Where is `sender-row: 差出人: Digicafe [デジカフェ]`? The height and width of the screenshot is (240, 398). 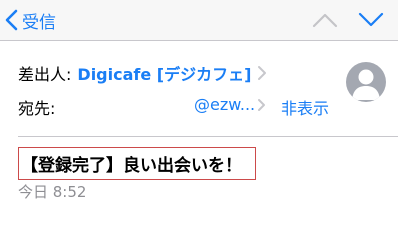
sender-row: 差出人: Digicafe [デジカフェ] is located at coordinates (142, 73).